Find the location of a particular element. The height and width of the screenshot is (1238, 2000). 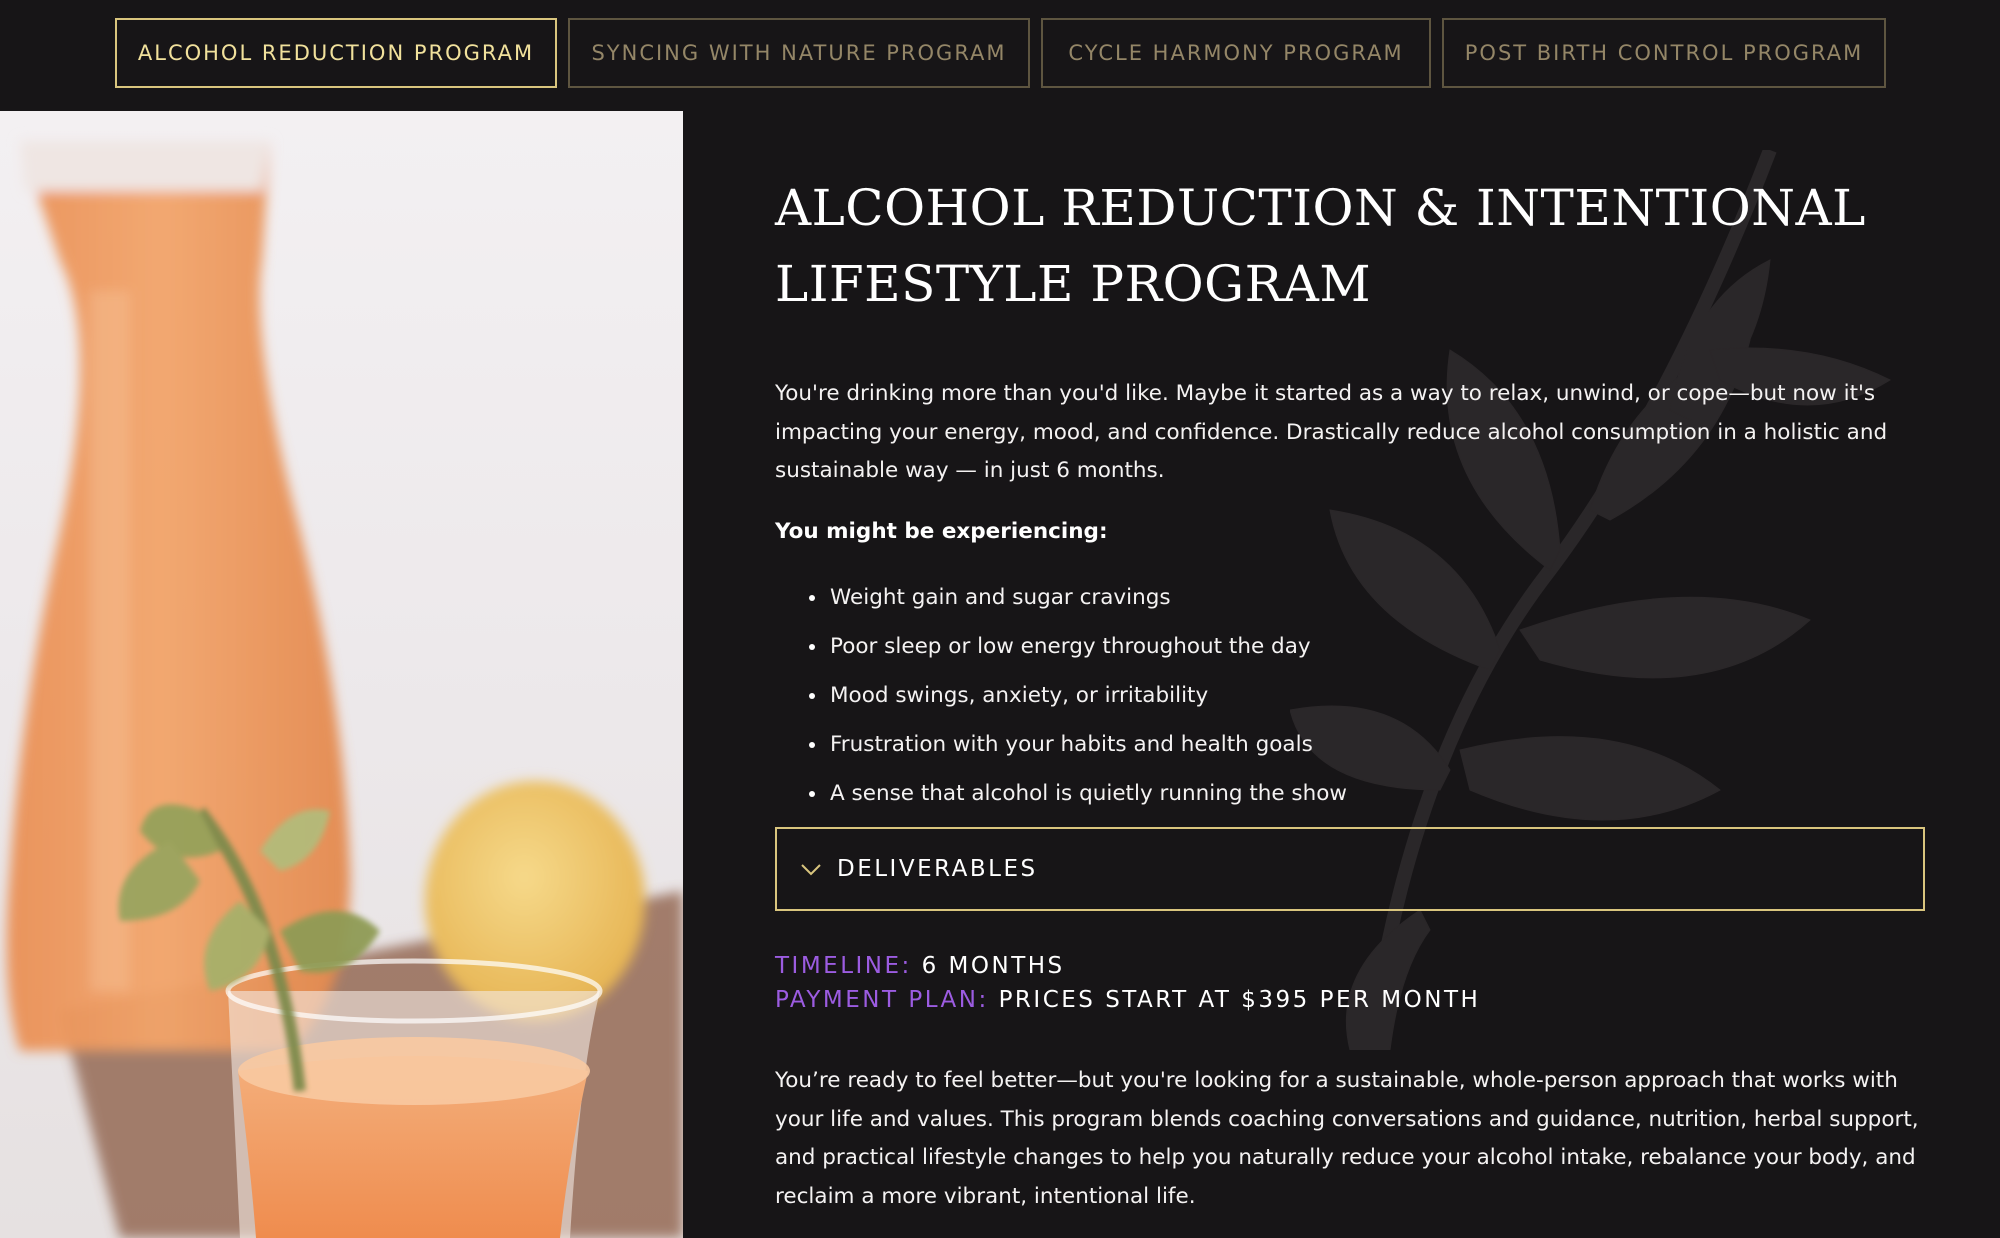

timeline-value: 6 MONTHS is located at coordinates (993, 966).